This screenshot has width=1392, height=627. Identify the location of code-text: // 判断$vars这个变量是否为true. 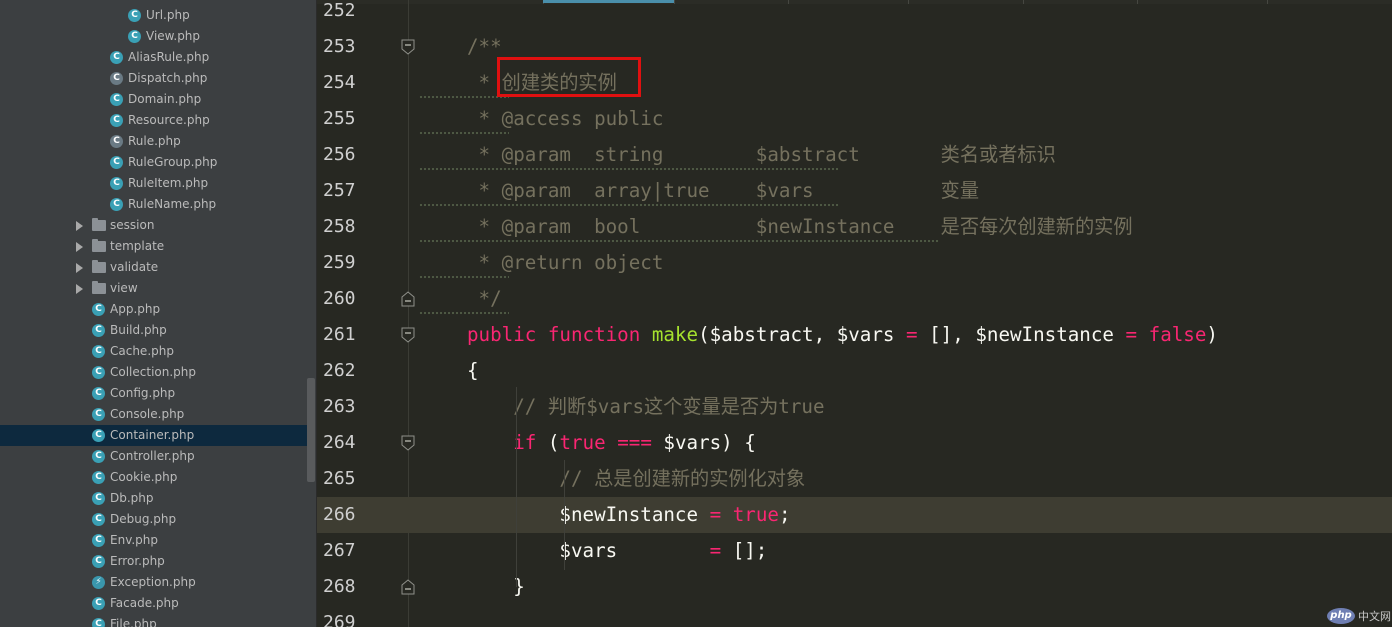
(645, 407).